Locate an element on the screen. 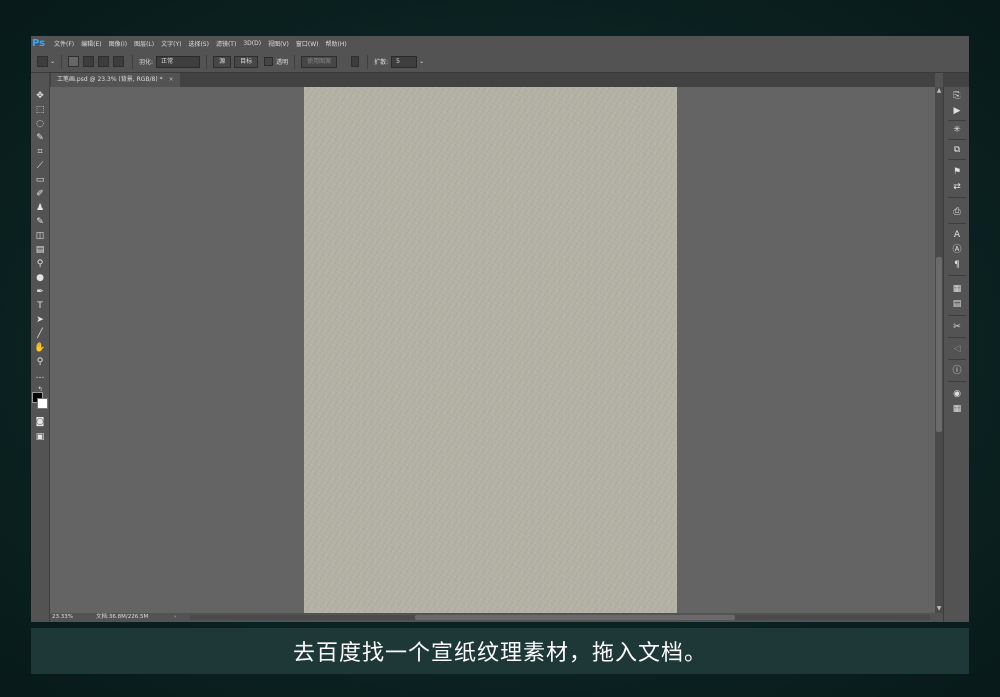 This screenshot has width=1000, height=697. source-button: 源 is located at coordinates (222, 61).